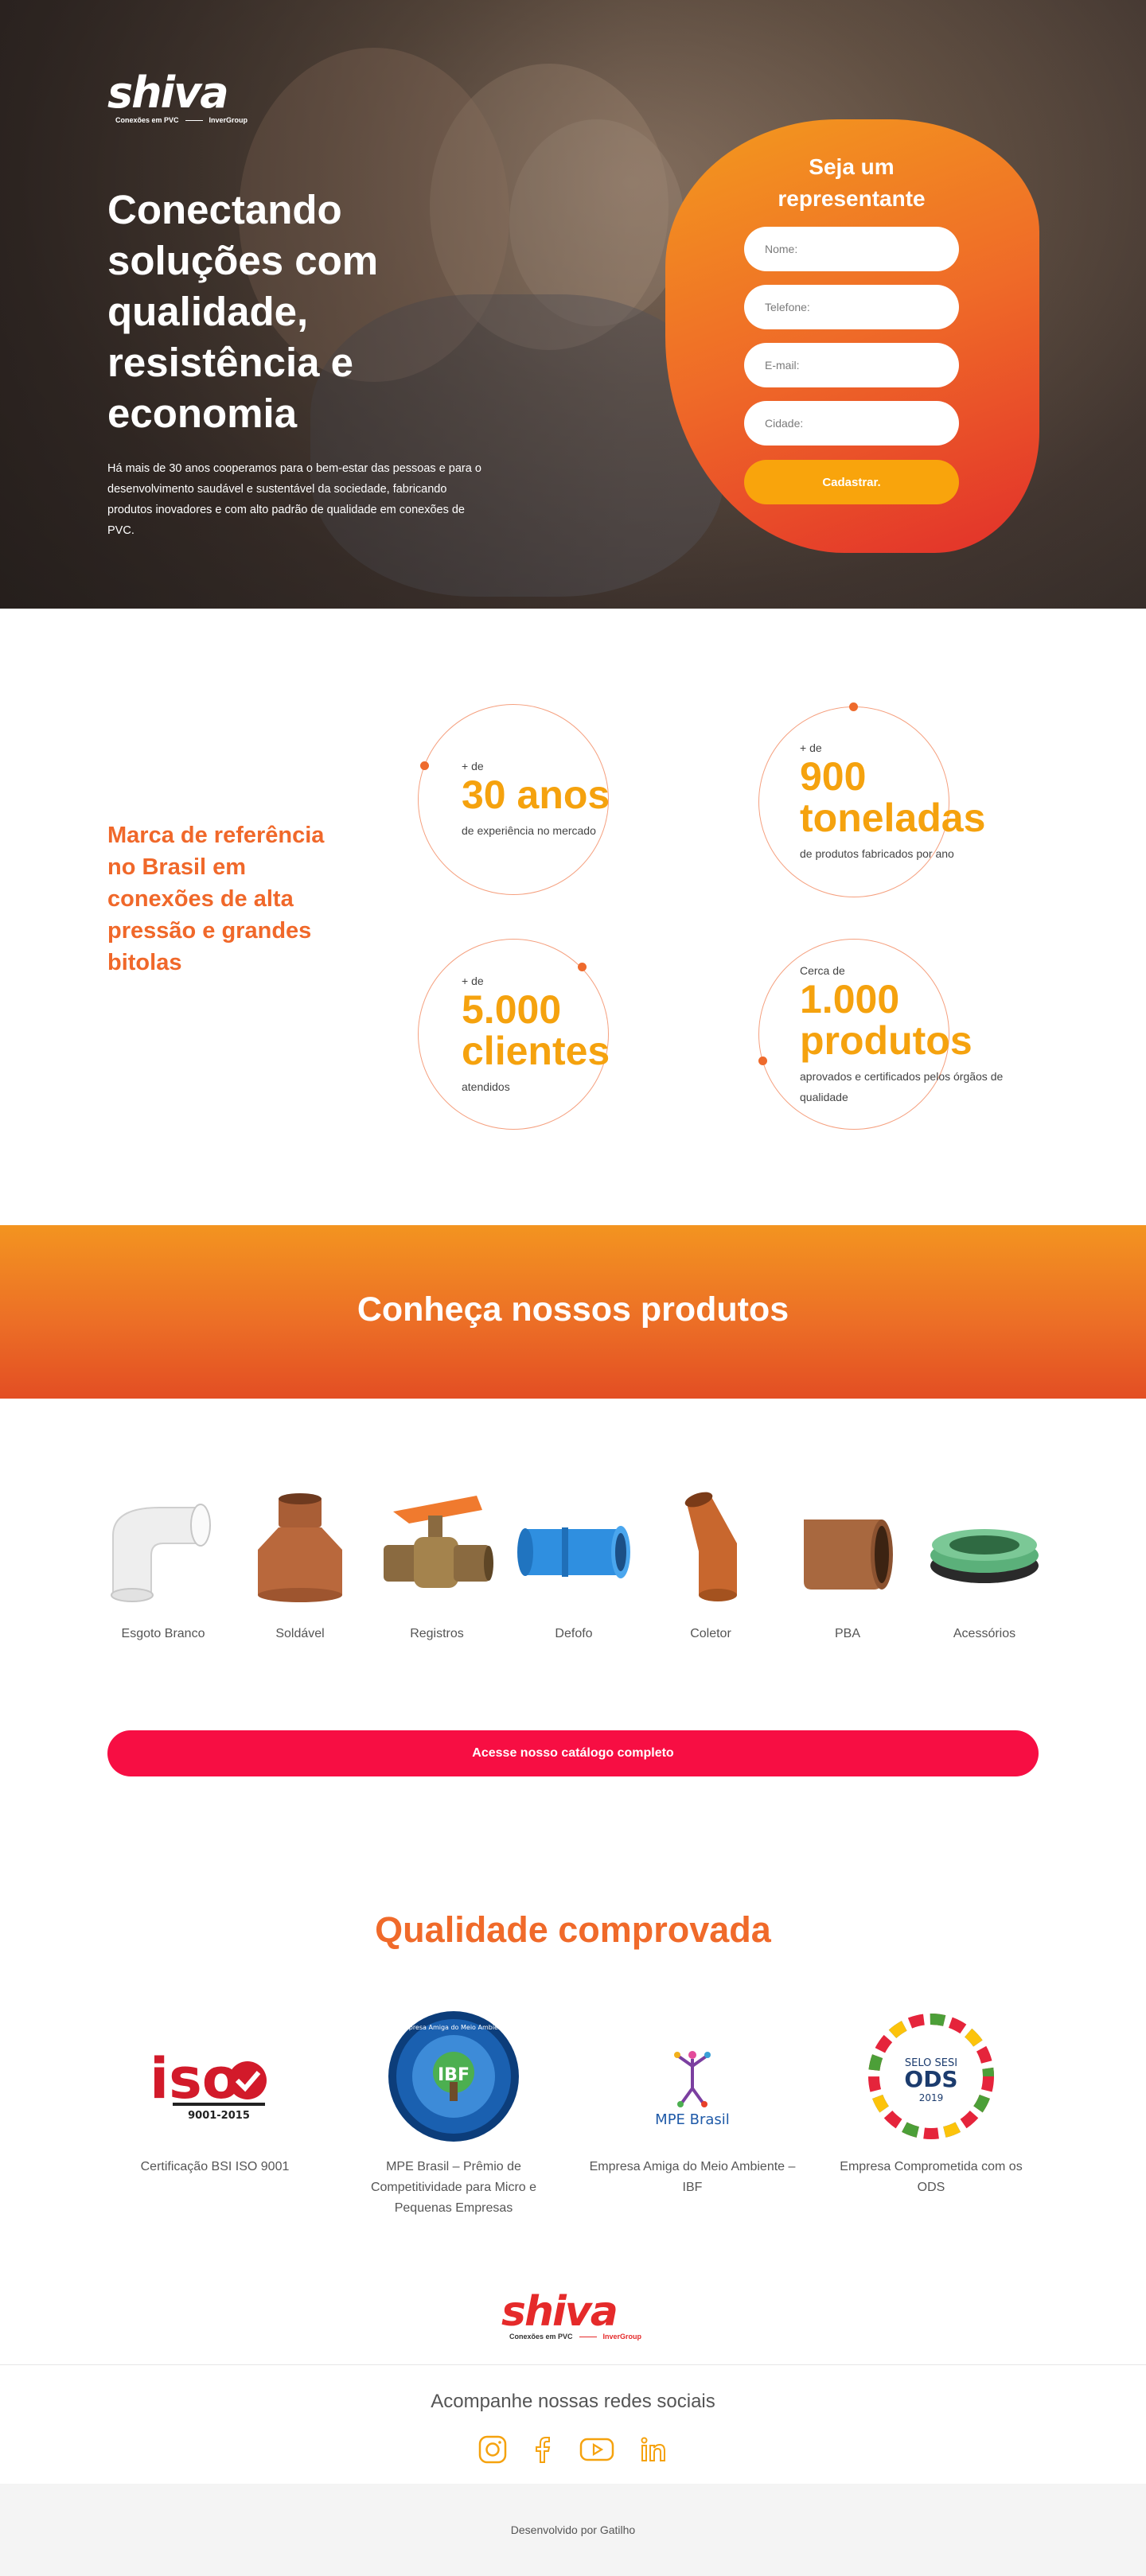  What do you see at coordinates (573, 1930) in the screenshot?
I see `quality-title: Qualidade comprovada` at bounding box center [573, 1930].